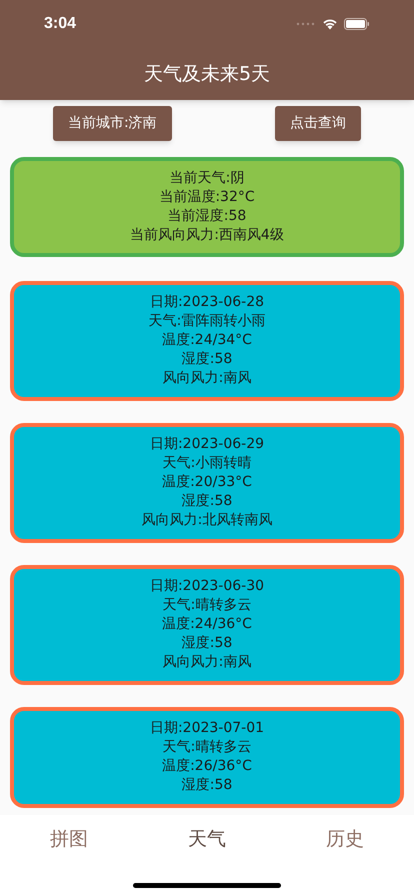 This screenshot has width=414, height=896. Describe the element at coordinates (207, 586) in the screenshot. I see `weather-info-text: 日期:2023-06-30` at that location.